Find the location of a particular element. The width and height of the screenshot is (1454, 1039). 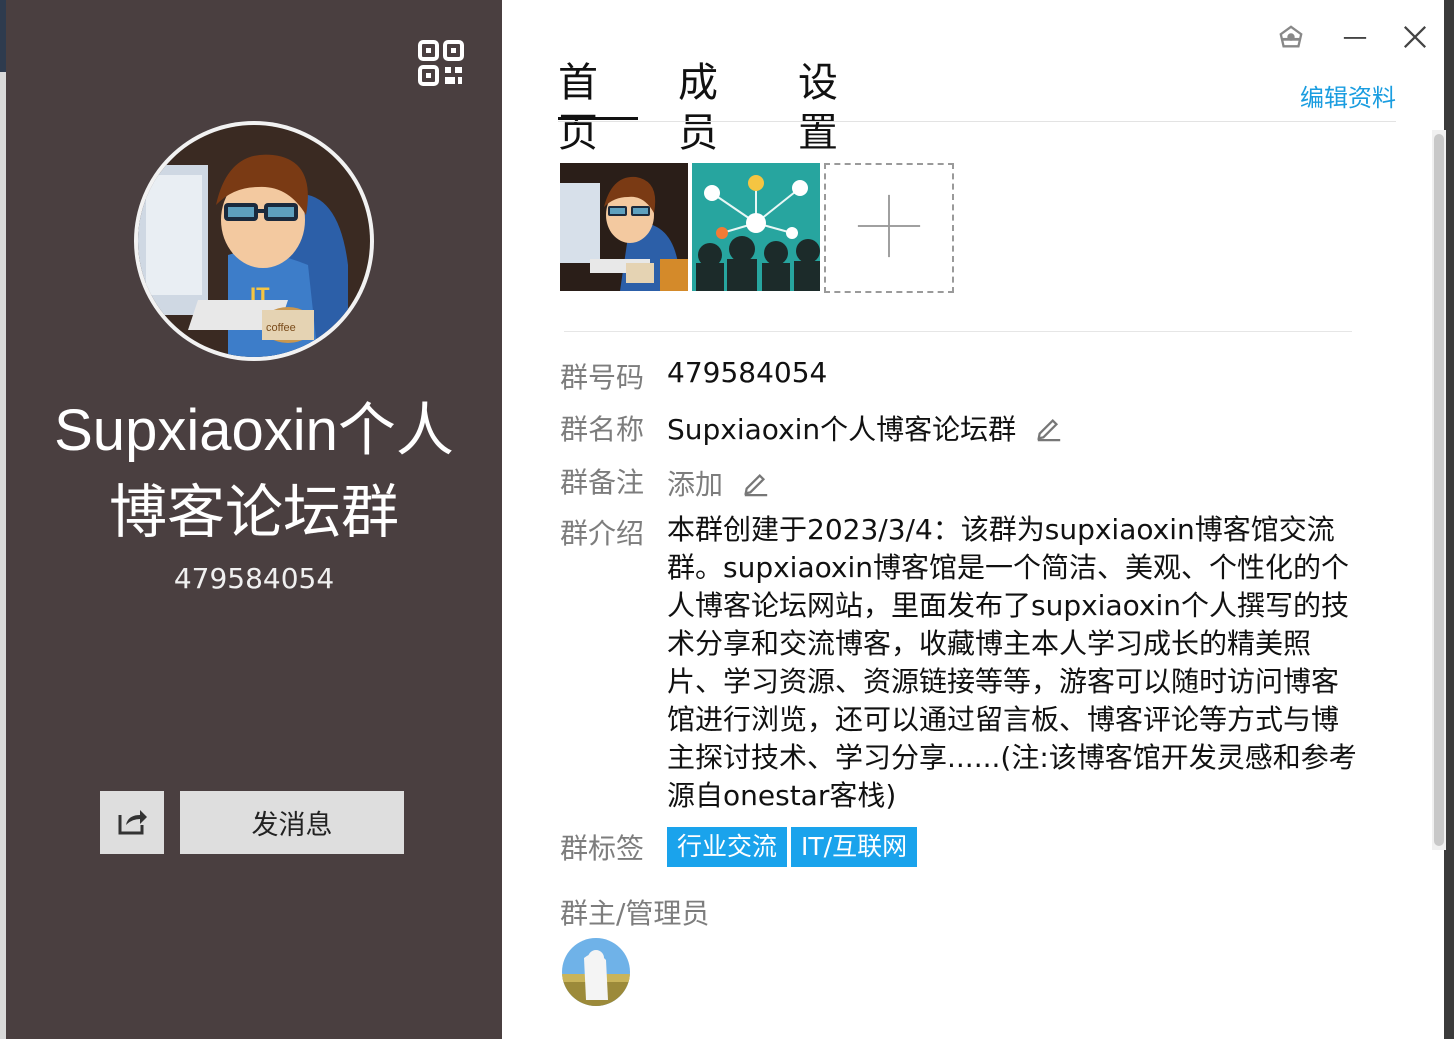

group-tag: 行业交流 is located at coordinates (727, 847).